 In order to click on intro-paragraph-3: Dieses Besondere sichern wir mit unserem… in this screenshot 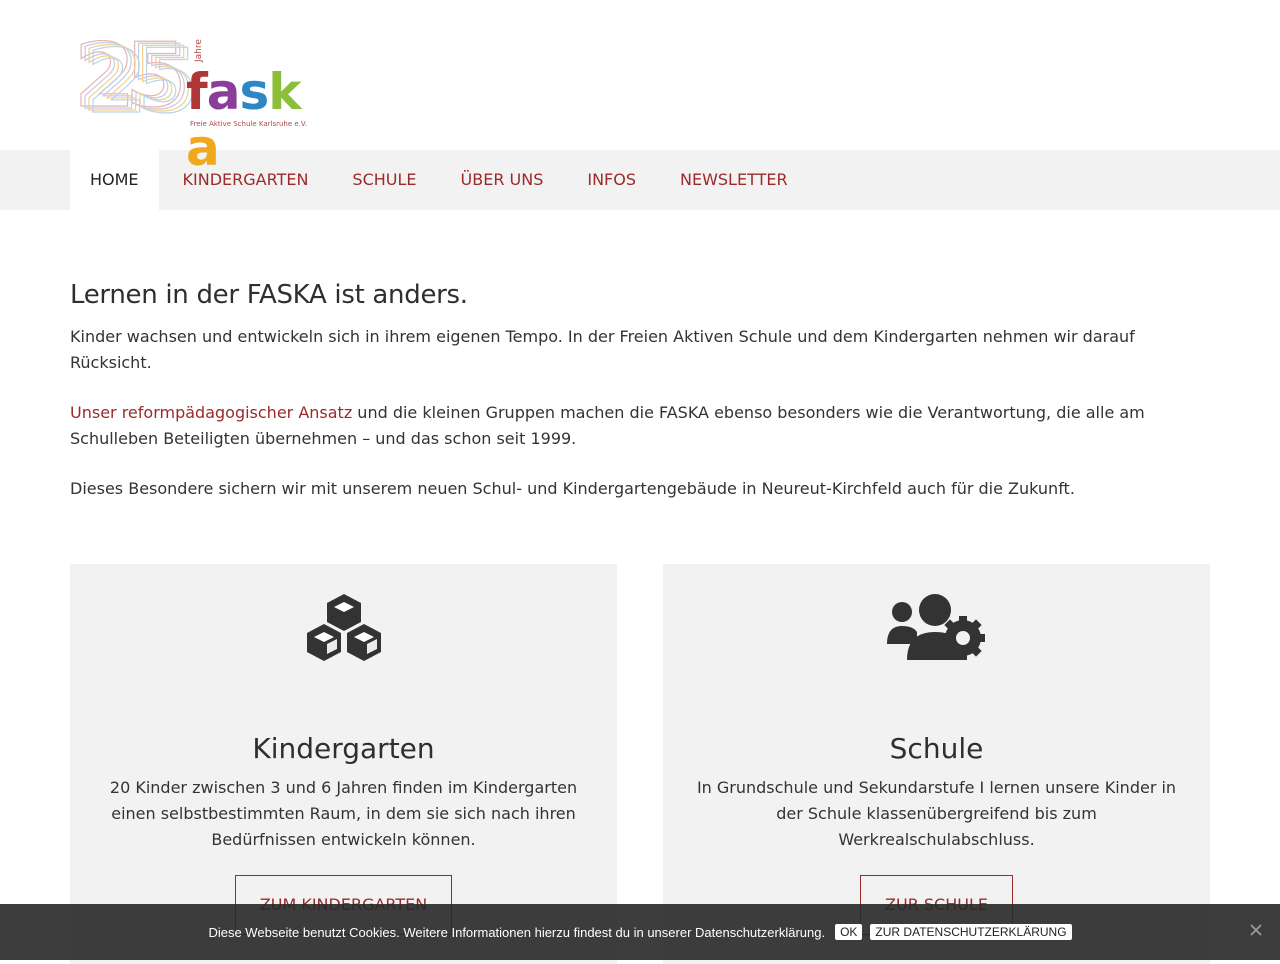, I will do `click(572, 488)`.